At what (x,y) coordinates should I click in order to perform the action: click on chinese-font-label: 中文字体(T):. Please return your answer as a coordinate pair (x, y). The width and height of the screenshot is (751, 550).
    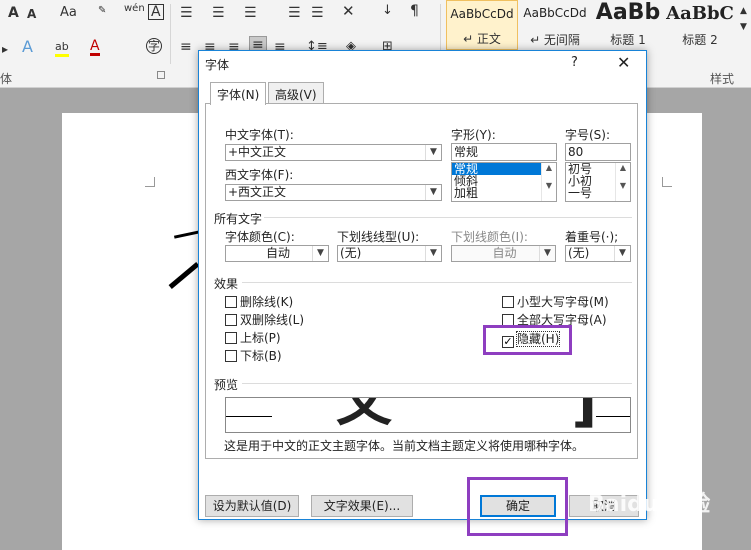
    Looking at the image, I should click on (259, 135).